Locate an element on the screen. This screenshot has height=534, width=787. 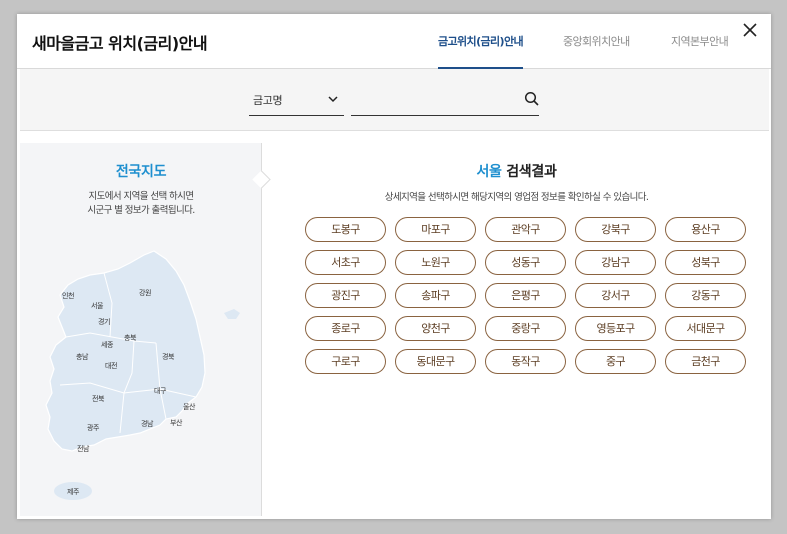
district-button: 용산구 is located at coordinates (705, 229).